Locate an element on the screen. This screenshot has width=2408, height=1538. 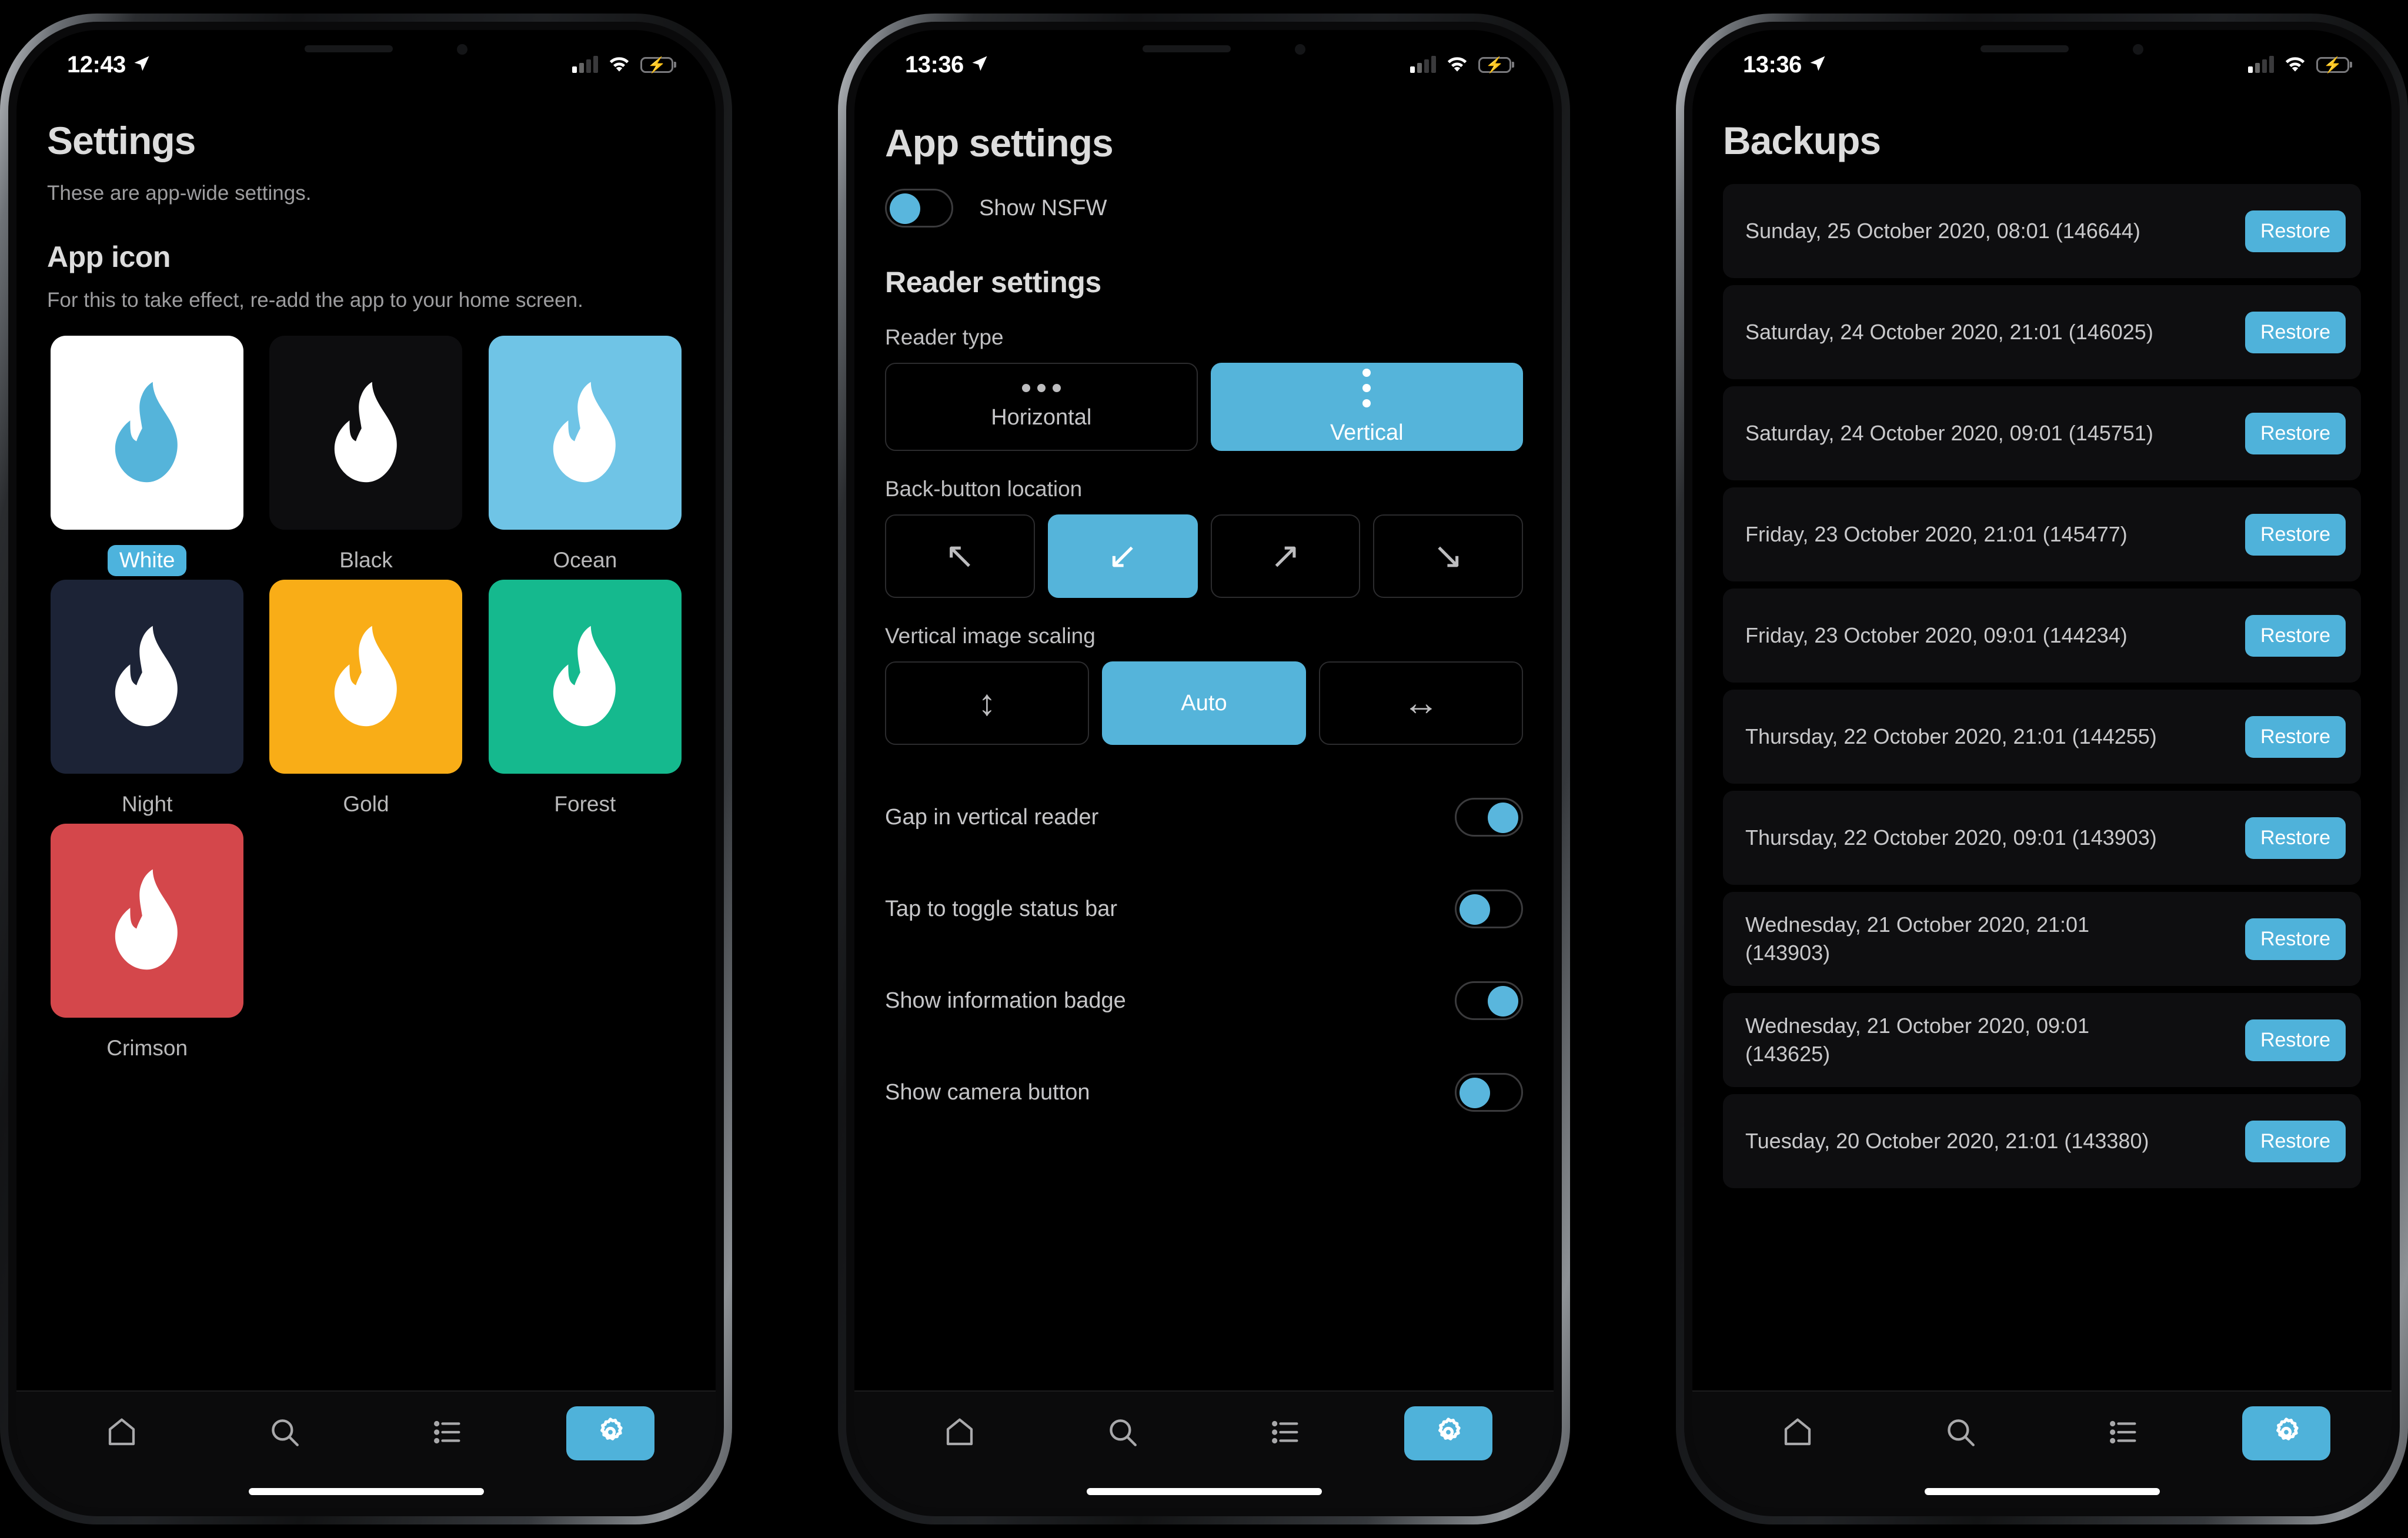
backup-date: Tuesday, 20 October 2020, 21:01 (143380) is located at coordinates (1947, 1141).